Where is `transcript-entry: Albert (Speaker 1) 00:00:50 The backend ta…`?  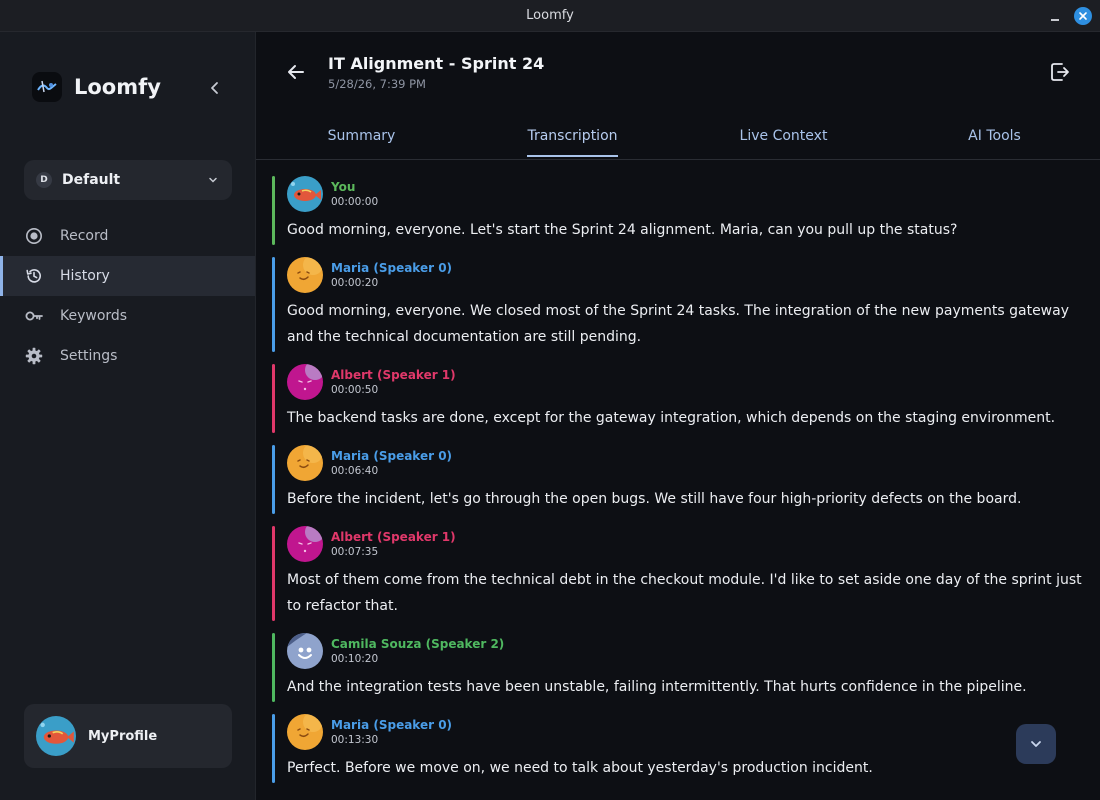
transcript-entry: Albert (Speaker 1) 00:00:50 The backend ta… is located at coordinates (678, 398).